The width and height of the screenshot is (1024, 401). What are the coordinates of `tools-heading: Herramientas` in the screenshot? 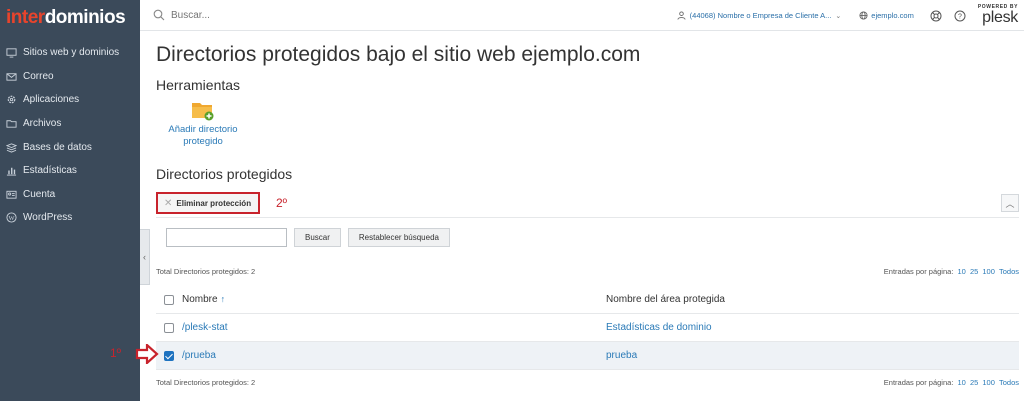 It's located at (198, 85).